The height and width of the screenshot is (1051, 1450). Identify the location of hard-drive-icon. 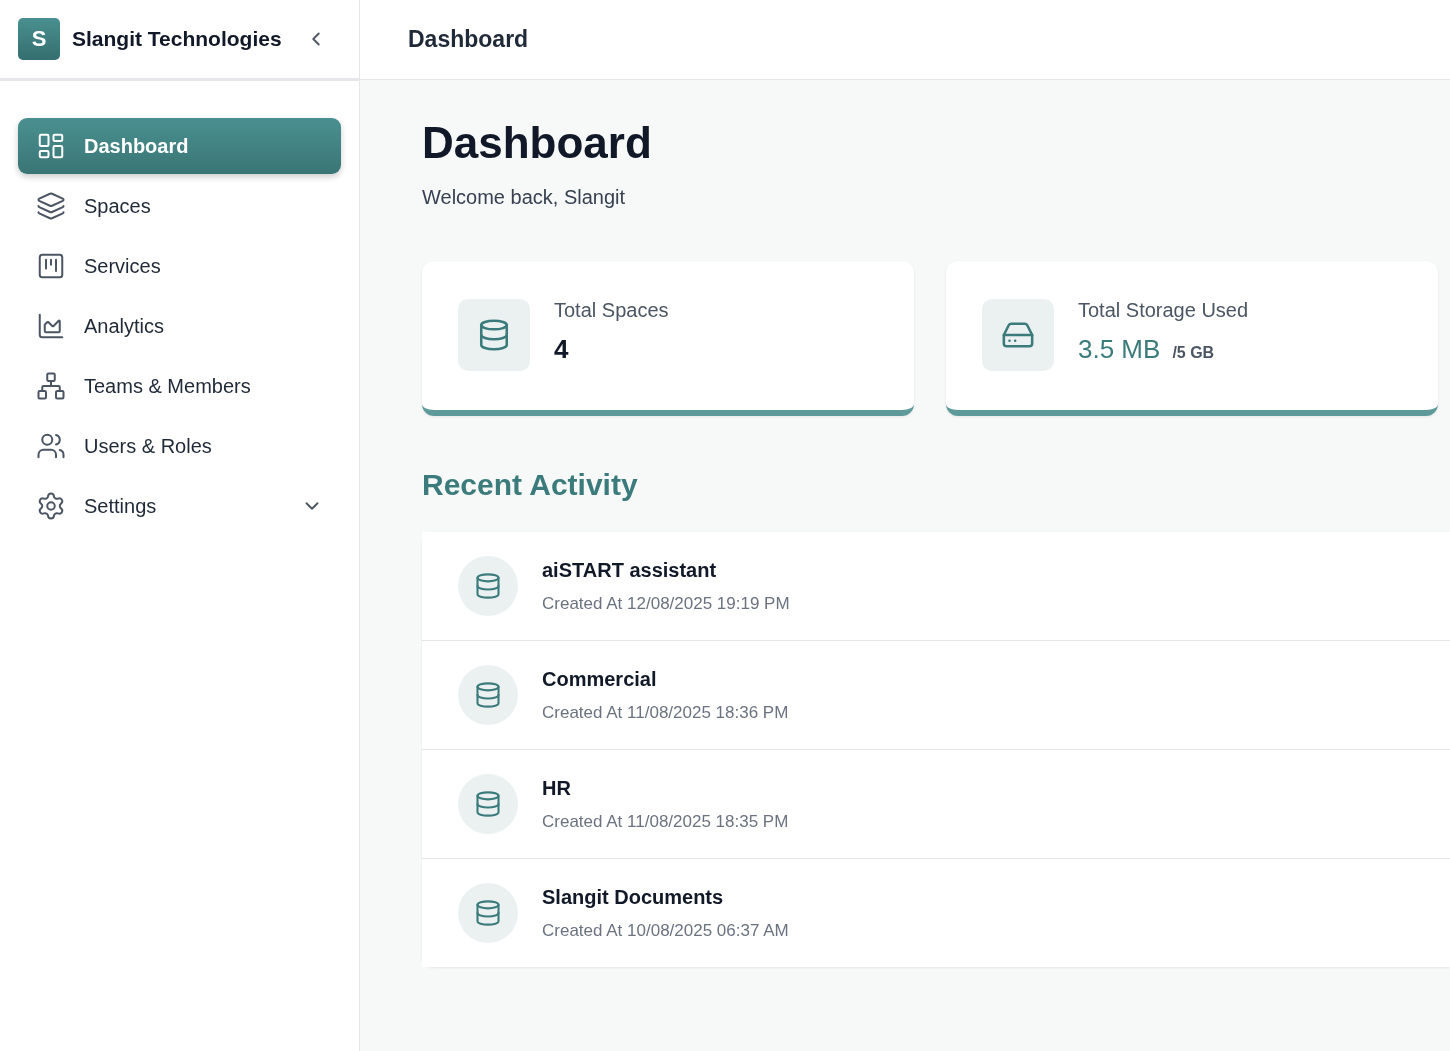
(1018, 335).